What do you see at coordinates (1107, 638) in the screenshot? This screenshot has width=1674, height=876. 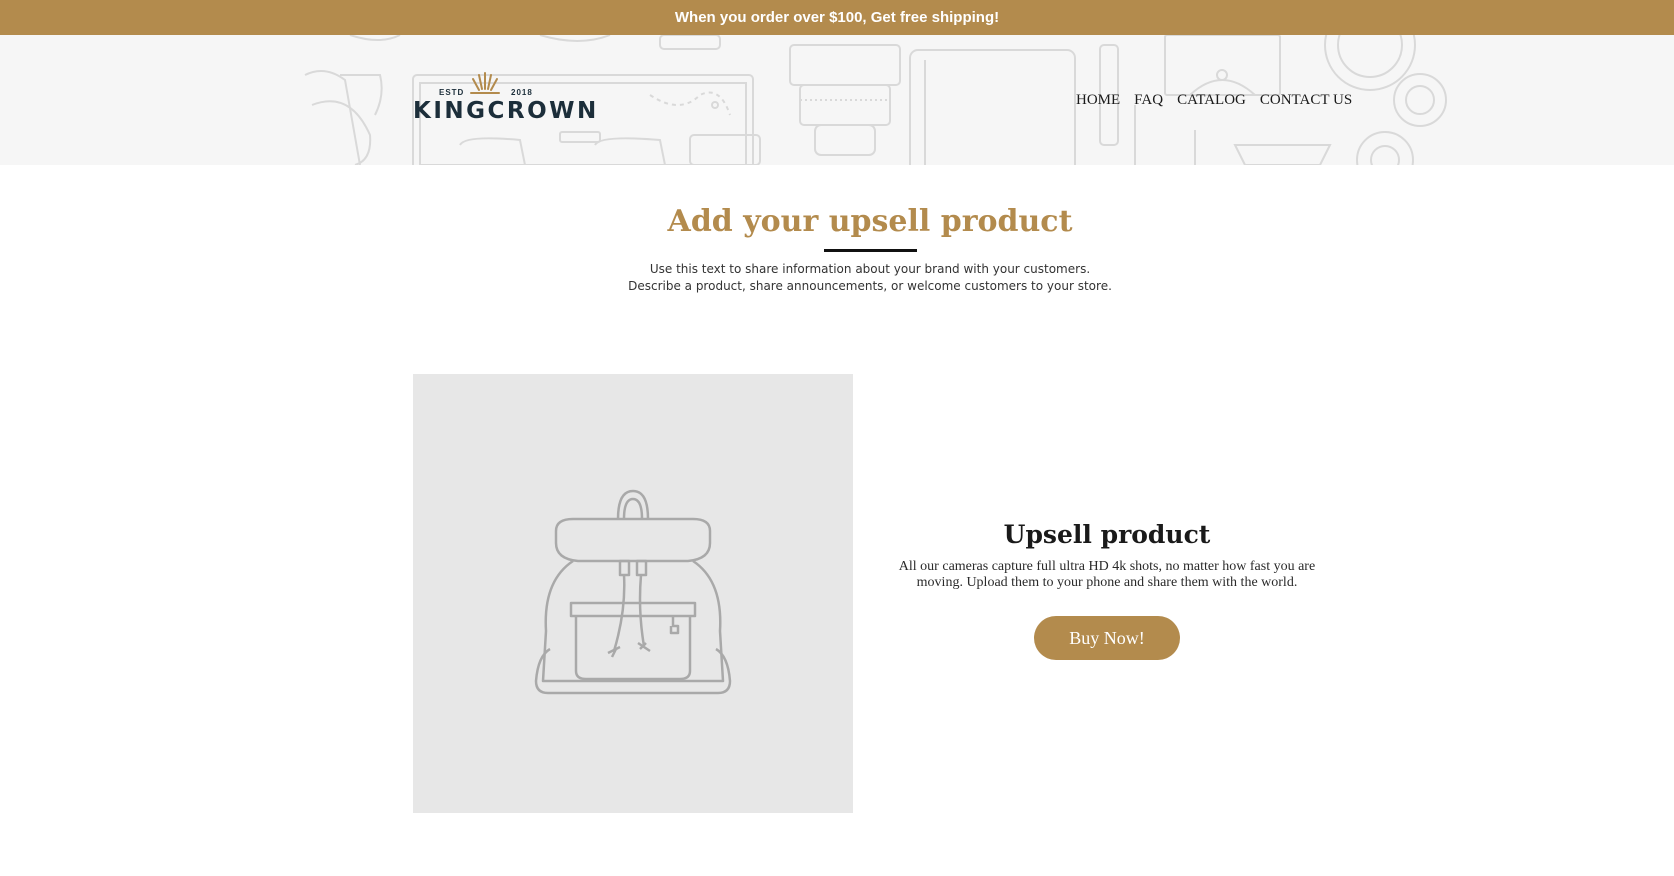 I see `buy-now-button: Buy Now!` at bounding box center [1107, 638].